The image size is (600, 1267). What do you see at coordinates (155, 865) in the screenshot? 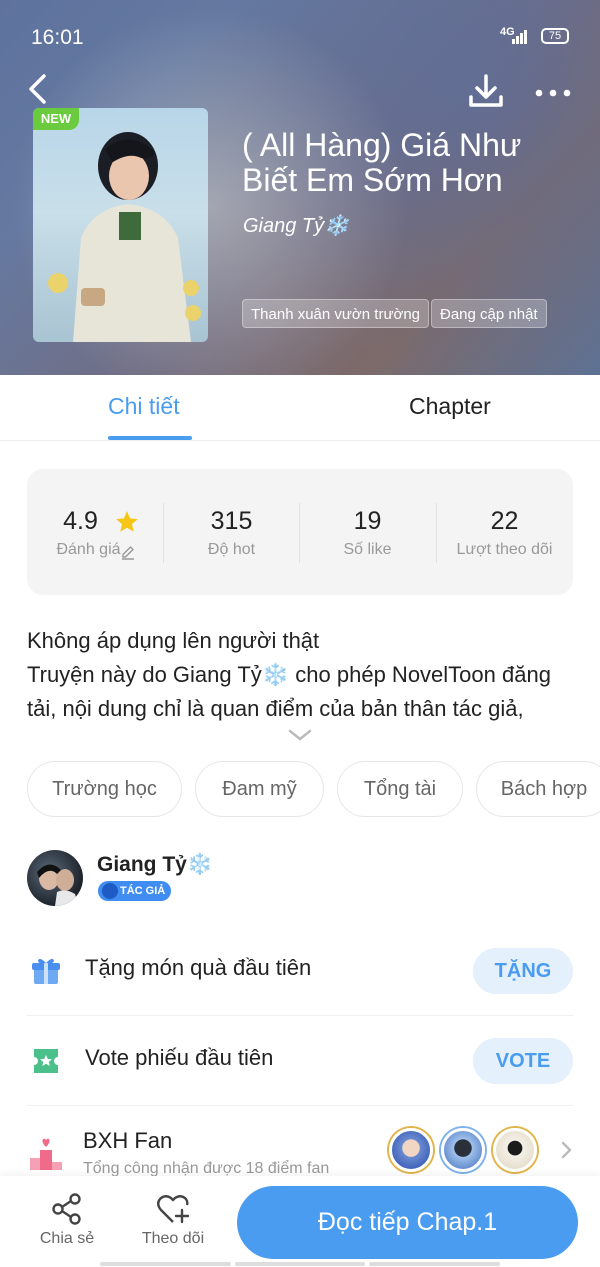
I see `author-name: Giang Tỷ❄️` at bounding box center [155, 865].